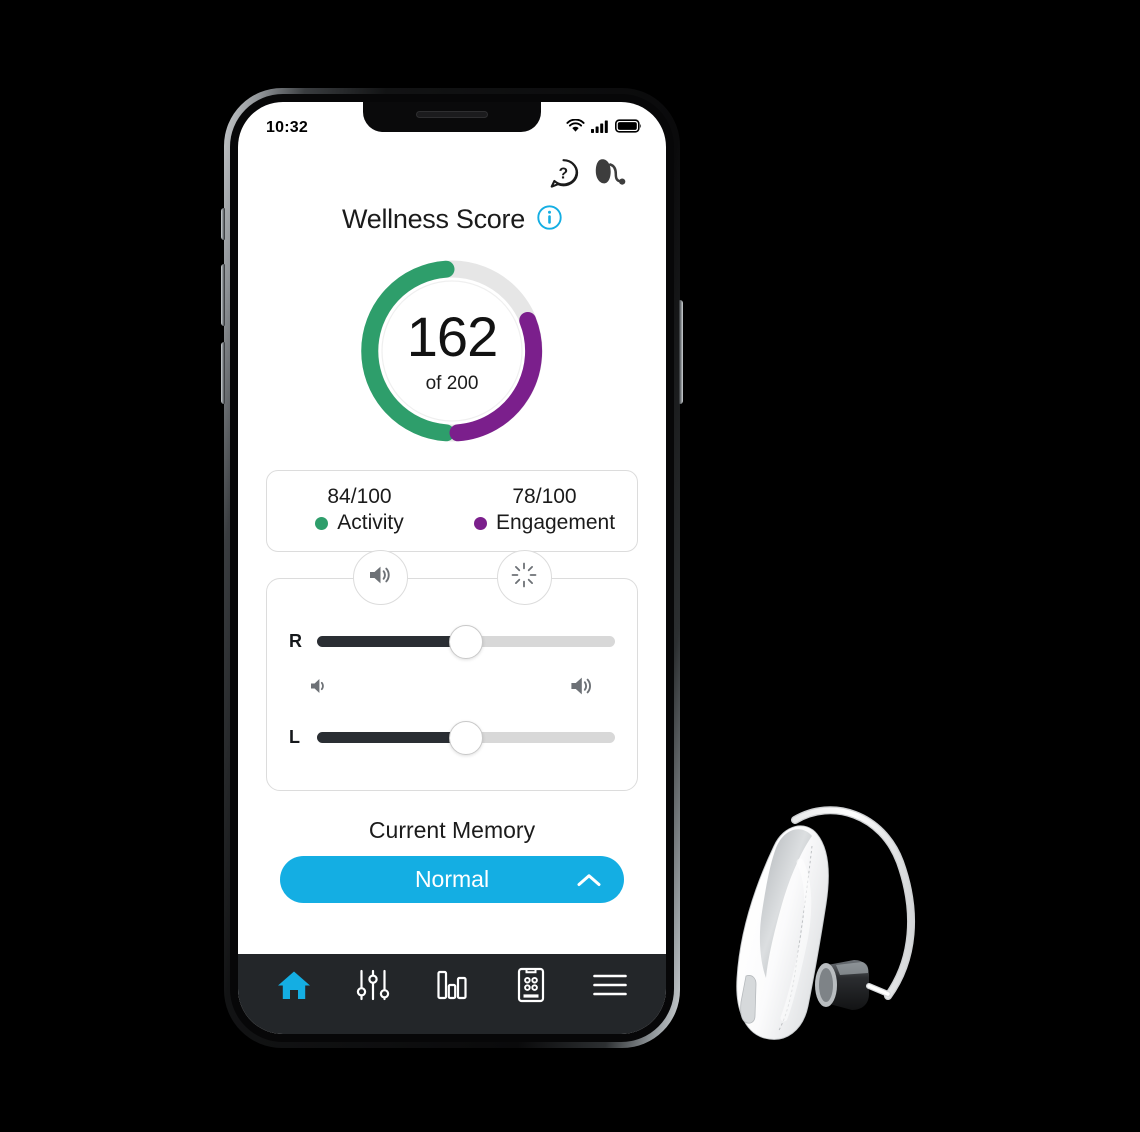  What do you see at coordinates (549, 219) in the screenshot?
I see `info-icon` at bounding box center [549, 219].